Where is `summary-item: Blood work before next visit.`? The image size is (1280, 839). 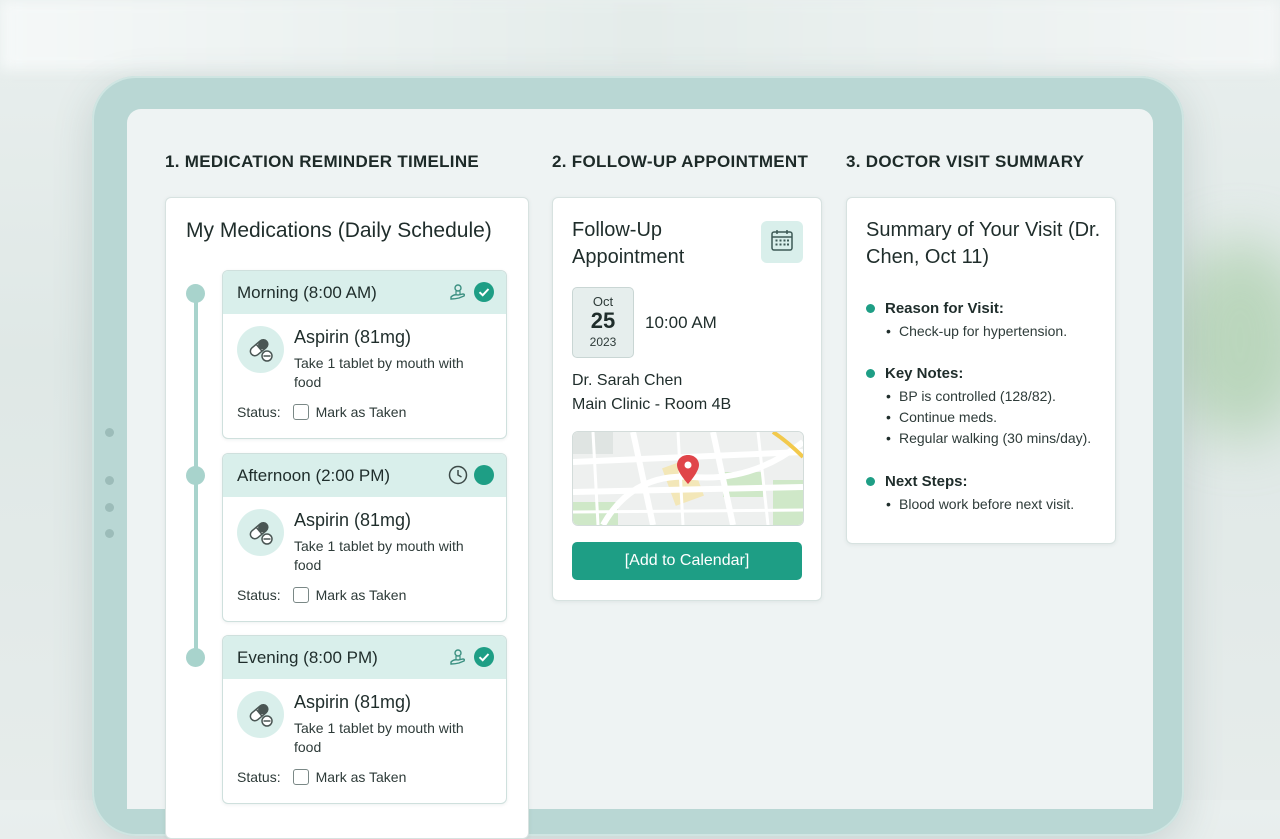 summary-item: Blood work before next visit. is located at coordinates (986, 504).